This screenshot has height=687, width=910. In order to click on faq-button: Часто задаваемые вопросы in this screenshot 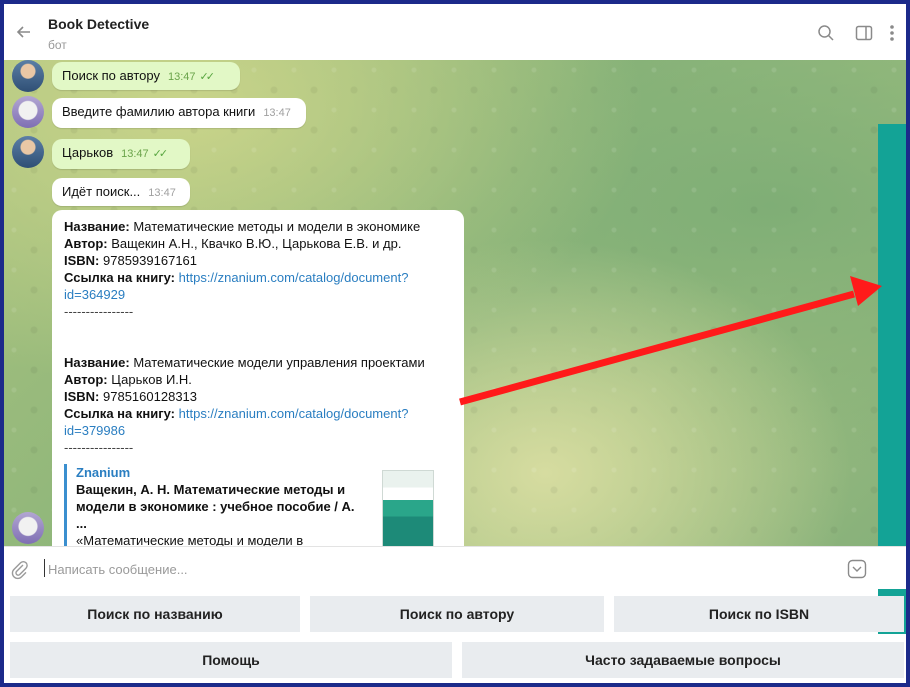, I will do `click(683, 660)`.